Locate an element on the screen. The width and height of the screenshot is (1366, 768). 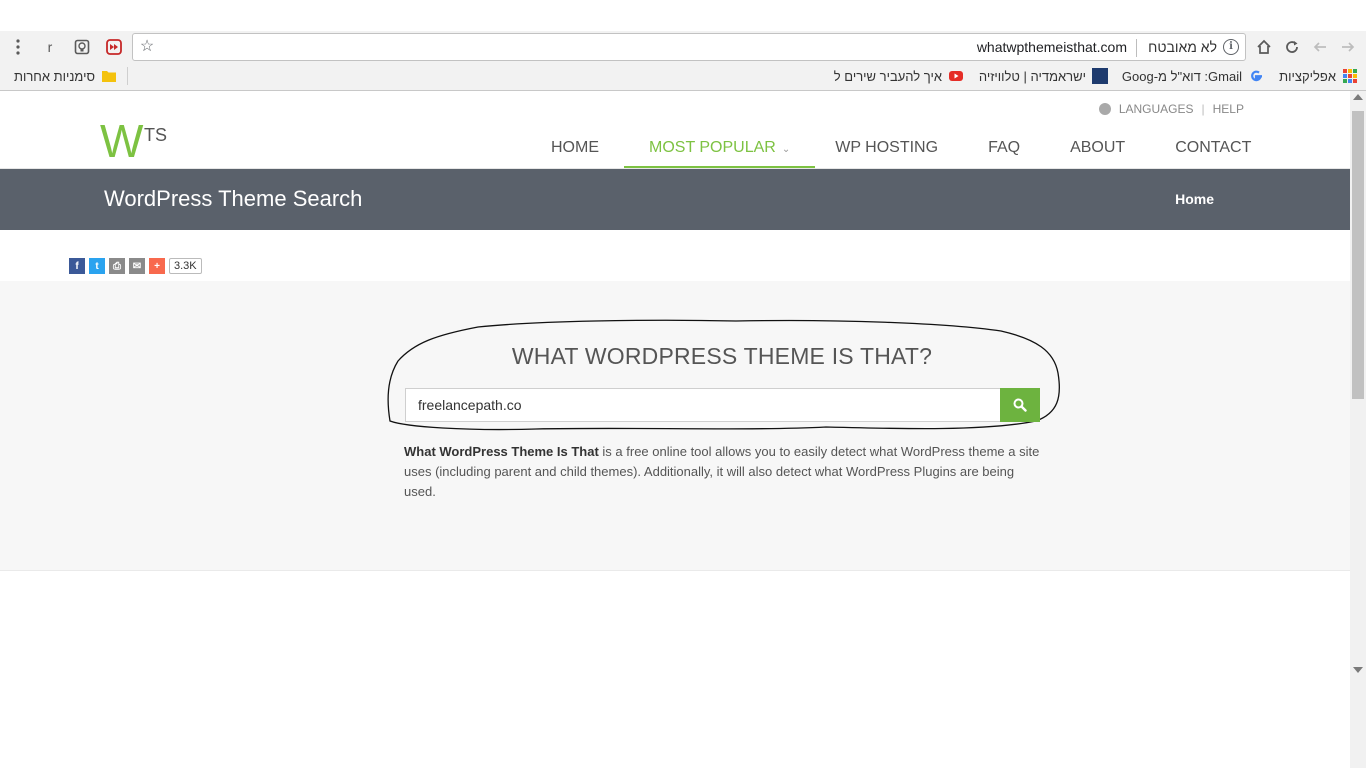
page-banner: WordPress Theme Search Home is located at coordinates (675, 199).